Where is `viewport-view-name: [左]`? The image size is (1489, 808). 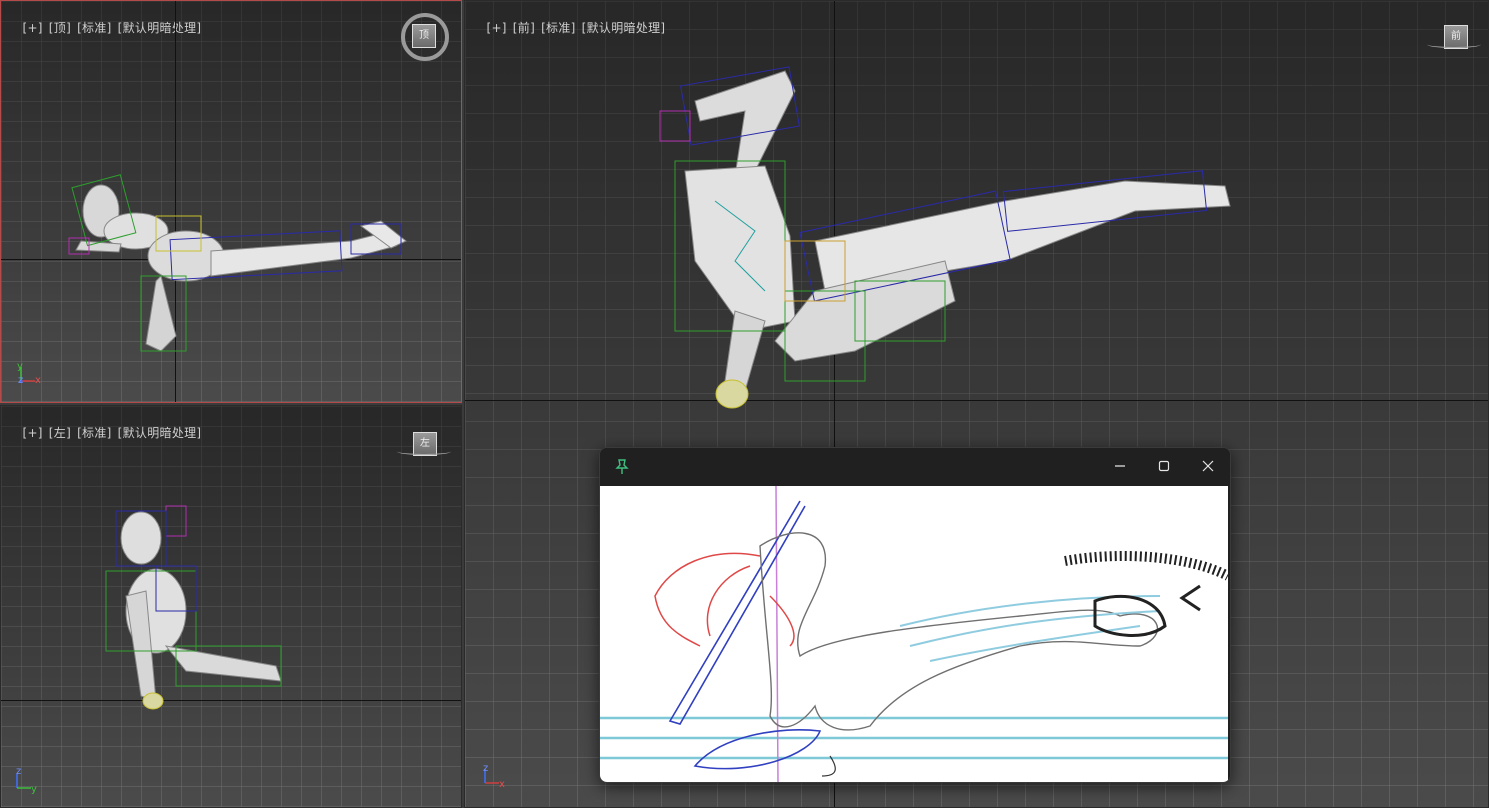
viewport-view-name: [左] is located at coordinates (60, 433).